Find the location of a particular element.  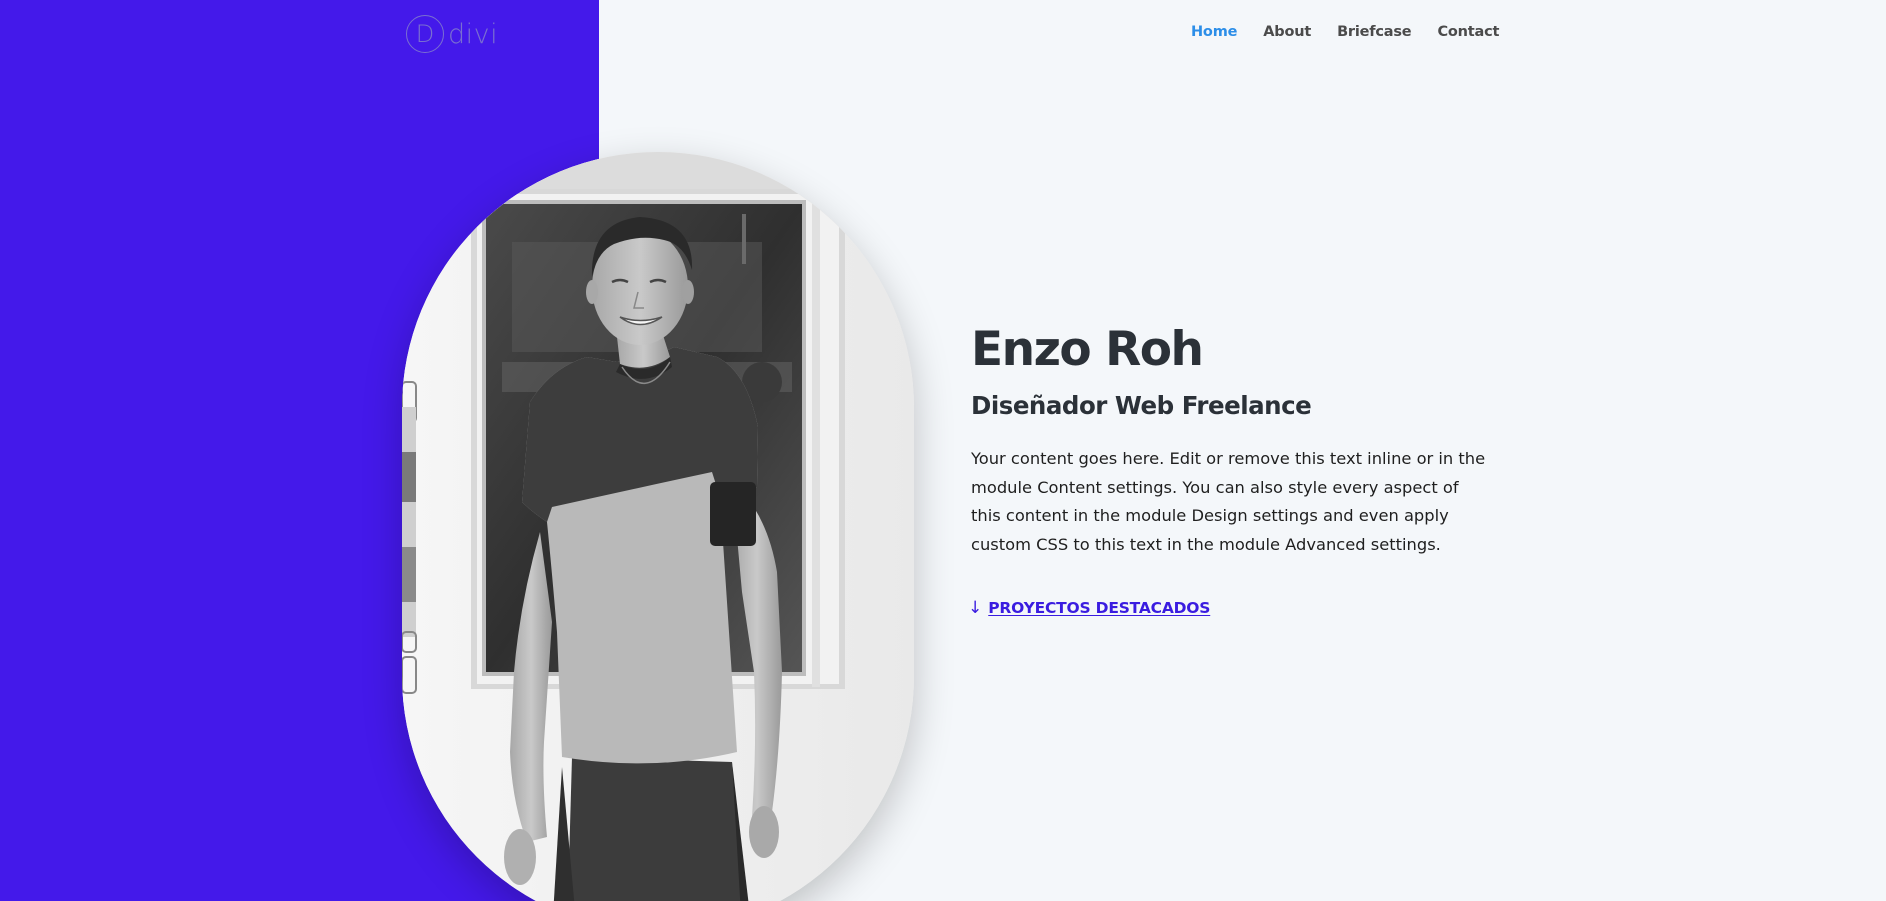

site-logo: D divi is located at coordinates (452, 34).